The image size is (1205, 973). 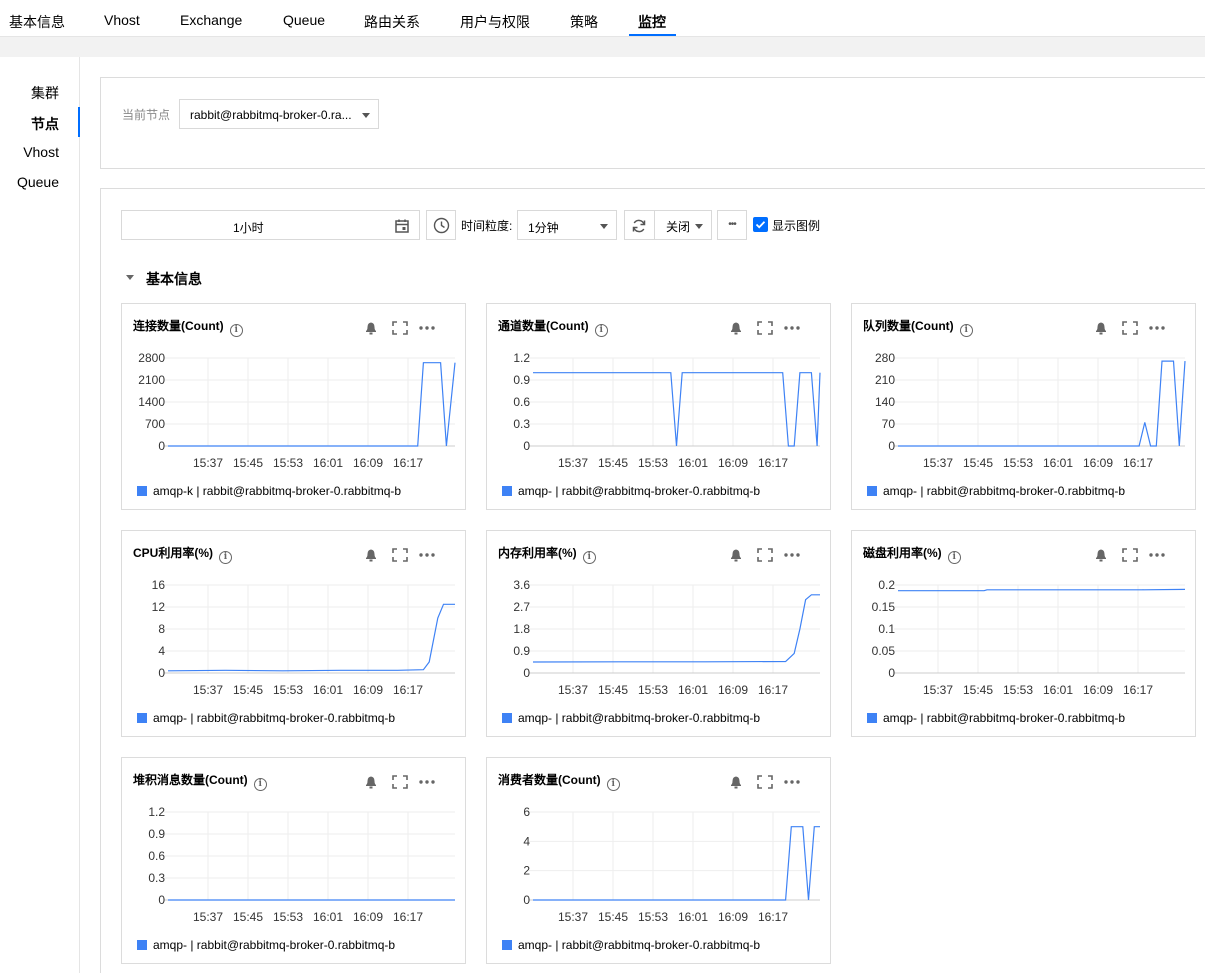 I want to click on y-tick-label: 2800, so click(x=151, y=358).